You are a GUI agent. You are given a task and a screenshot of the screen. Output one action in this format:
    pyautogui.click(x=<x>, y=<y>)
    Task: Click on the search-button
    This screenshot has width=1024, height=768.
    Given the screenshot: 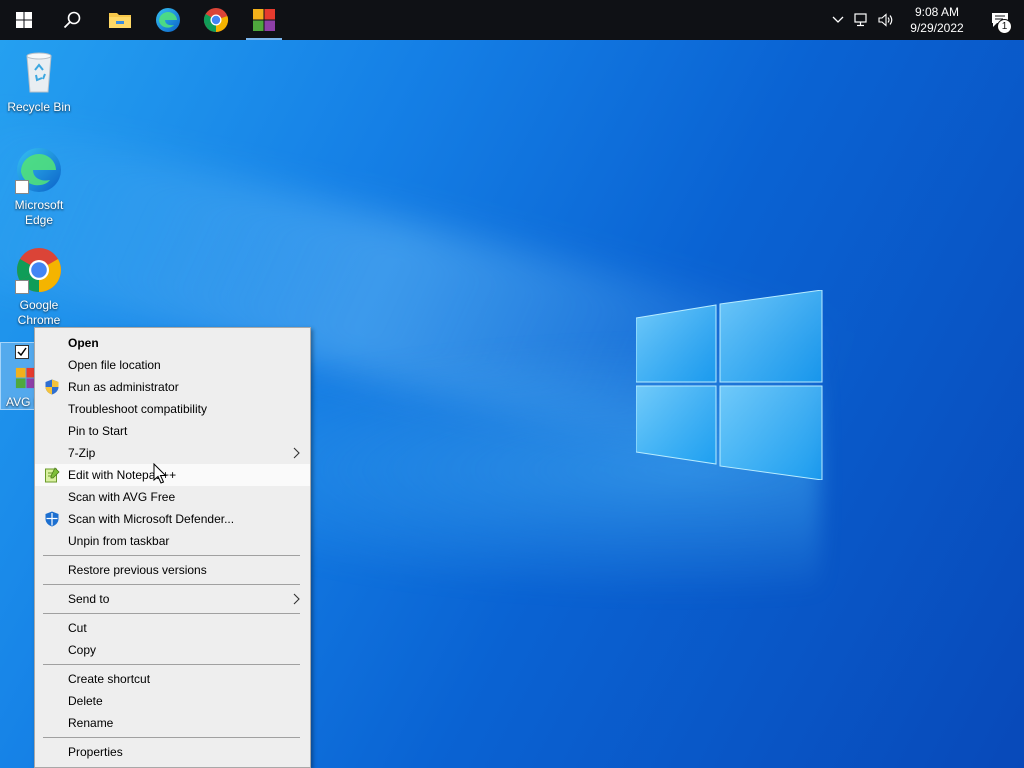 What is the action you would take?
    pyautogui.click(x=72, y=20)
    